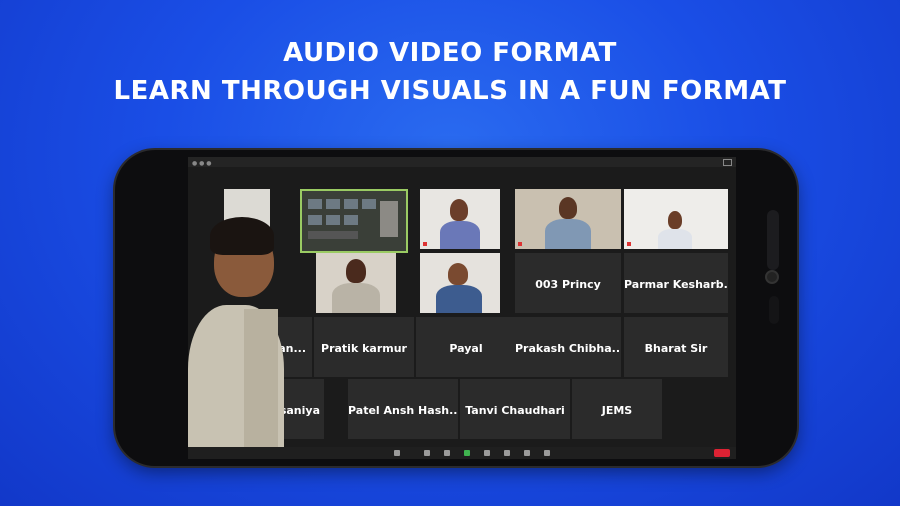 The height and width of the screenshot is (506, 900). What do you see at coordinates (722, 453) in the screenshot?
I see `end-call-button` at bounding box center [722, 453].